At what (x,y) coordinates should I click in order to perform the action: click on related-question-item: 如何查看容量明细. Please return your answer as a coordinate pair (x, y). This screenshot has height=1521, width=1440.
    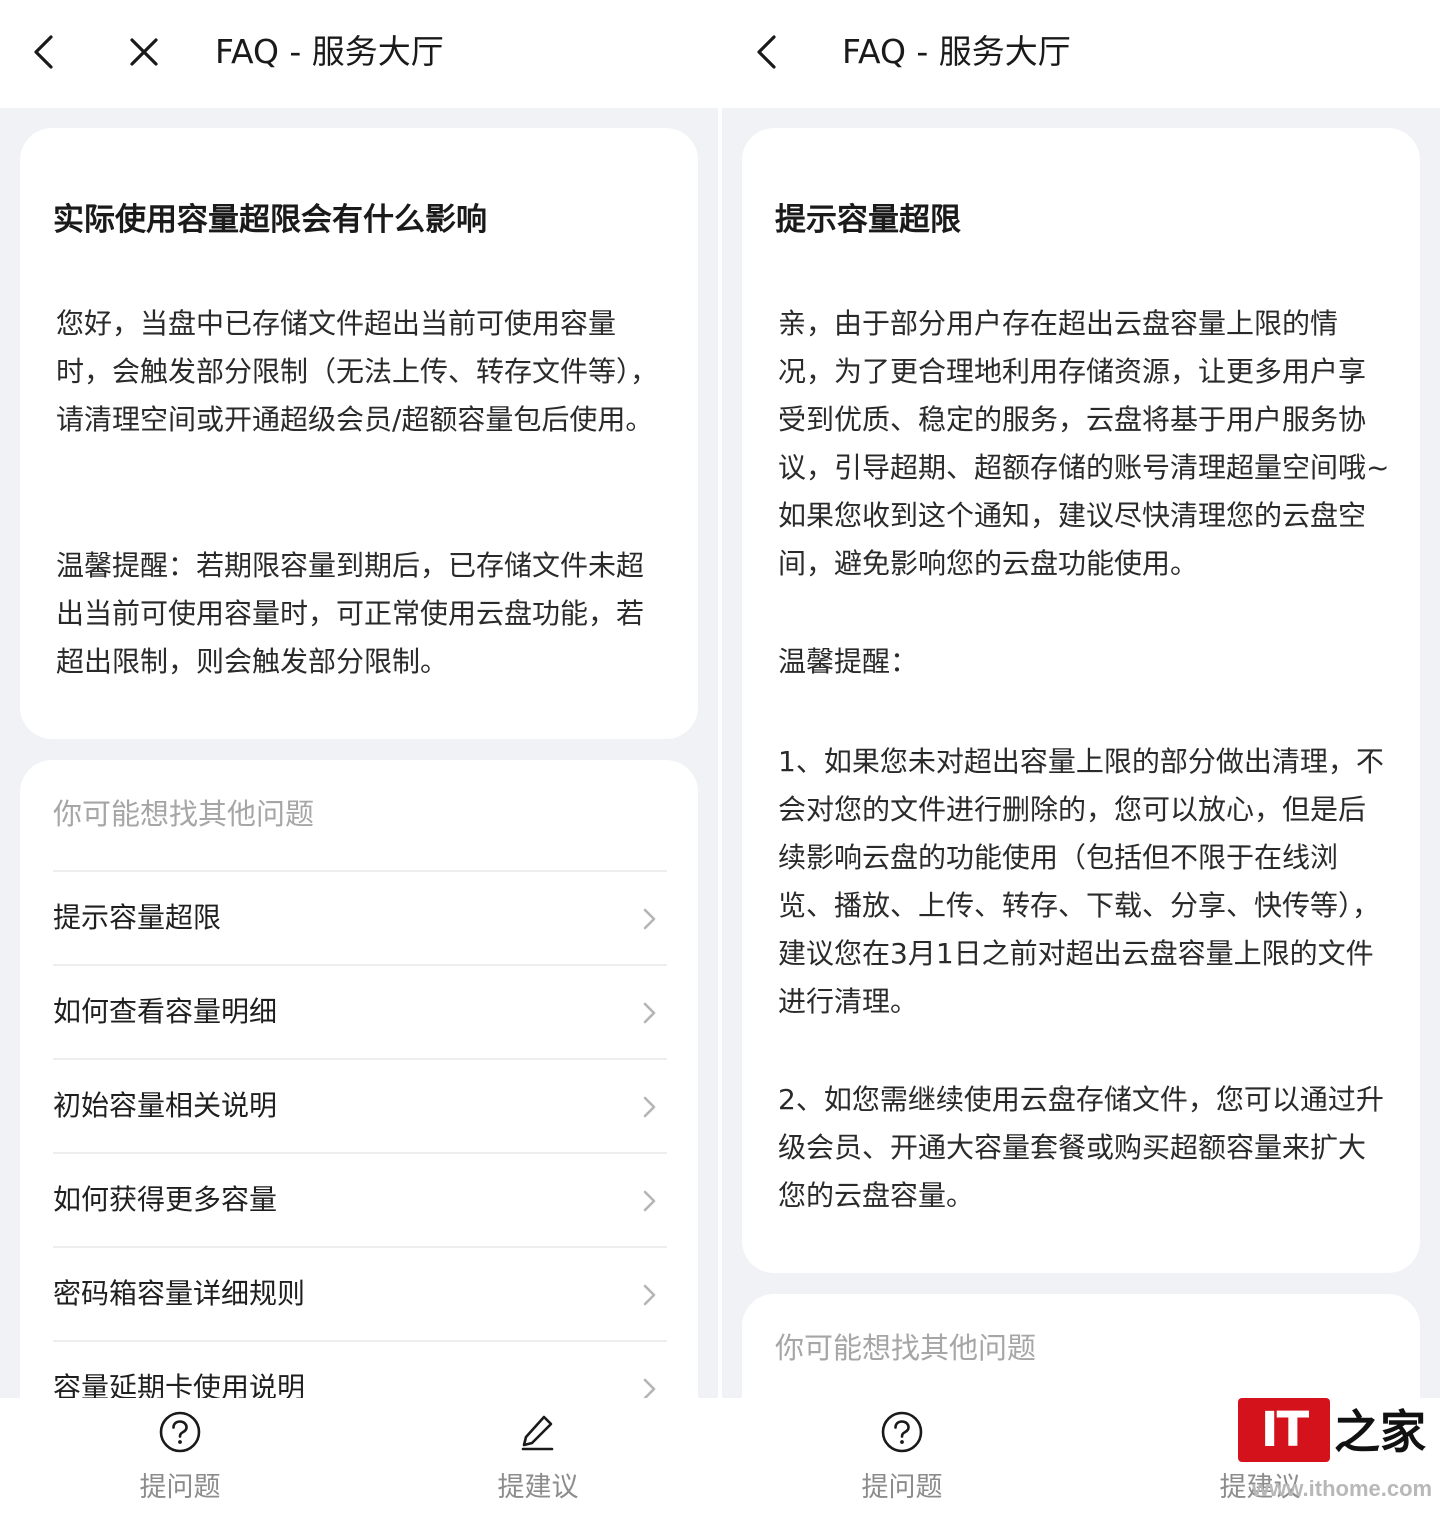
    Looking at the image, I should click on (360, 1011).